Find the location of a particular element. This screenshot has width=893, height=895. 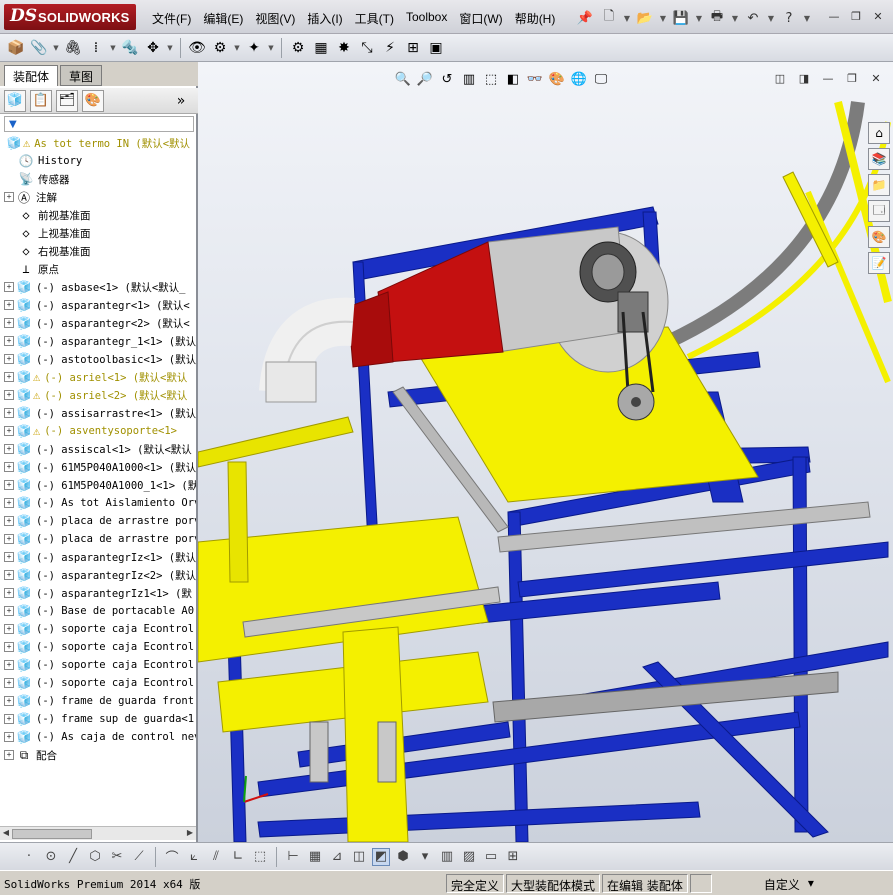

tree-item: + 🧊 (-) 61M5P040A1000<1> (默认 is located at coordinates (98, 467).